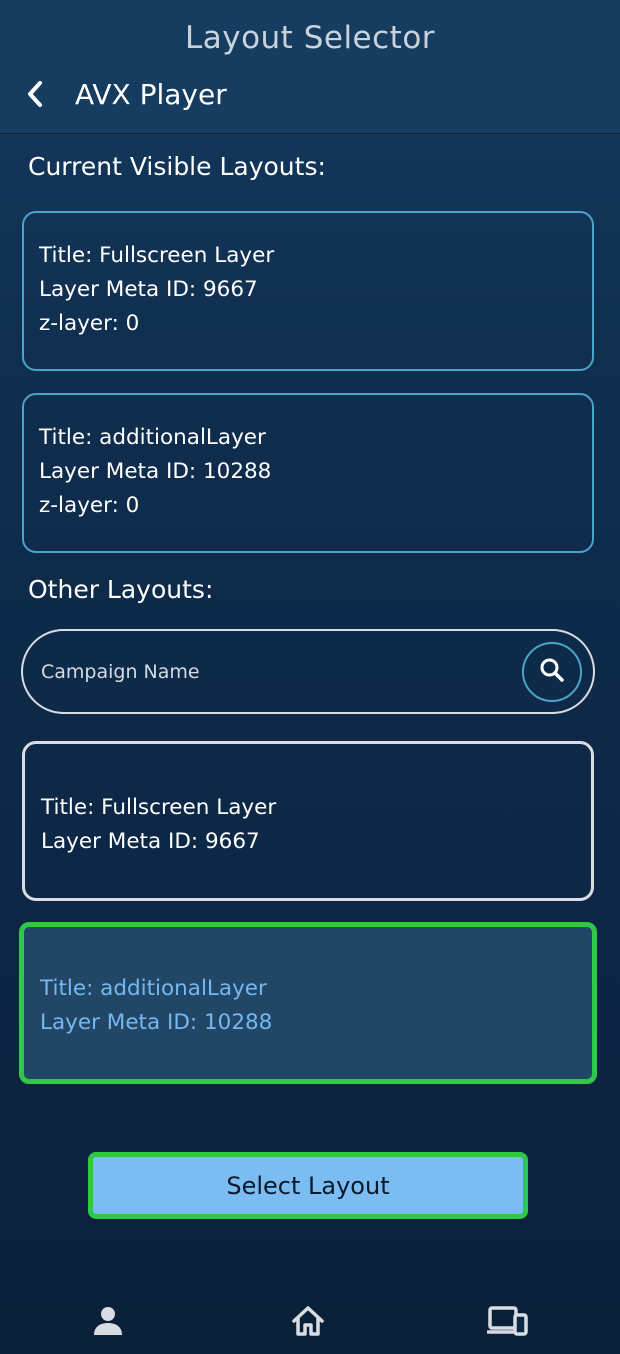 The image size is (620, 1354). What do you see at coordinates (39, 94) in the screenshot?
I see `chevron-left-icon` at bounding box center [39, 94].